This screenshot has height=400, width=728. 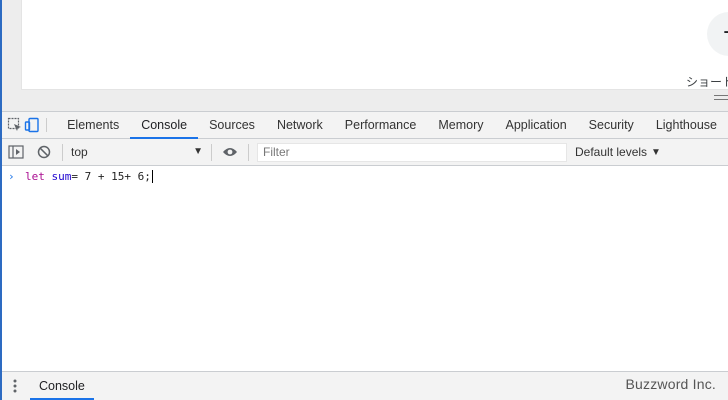 What do you see at coordinates (460, 125) in the screenshot?
I see `tab-memory: Memory` at bounding box center [460, 125].